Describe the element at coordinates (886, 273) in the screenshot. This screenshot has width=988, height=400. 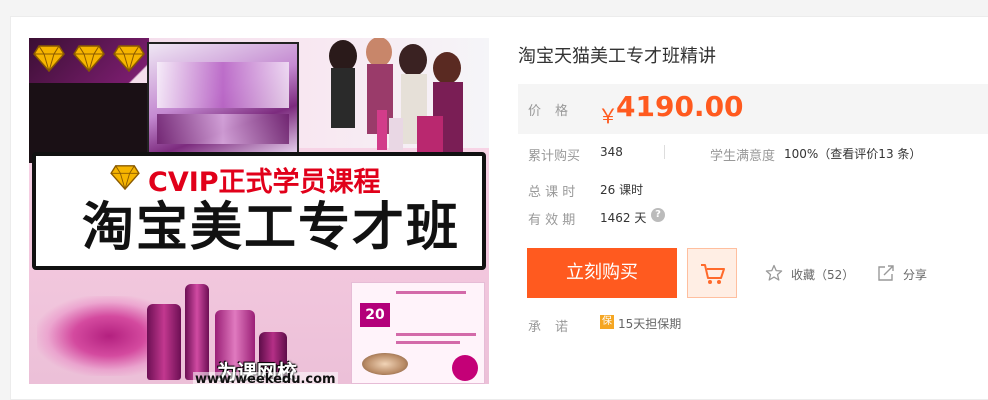
I see `share-icon` at that location.